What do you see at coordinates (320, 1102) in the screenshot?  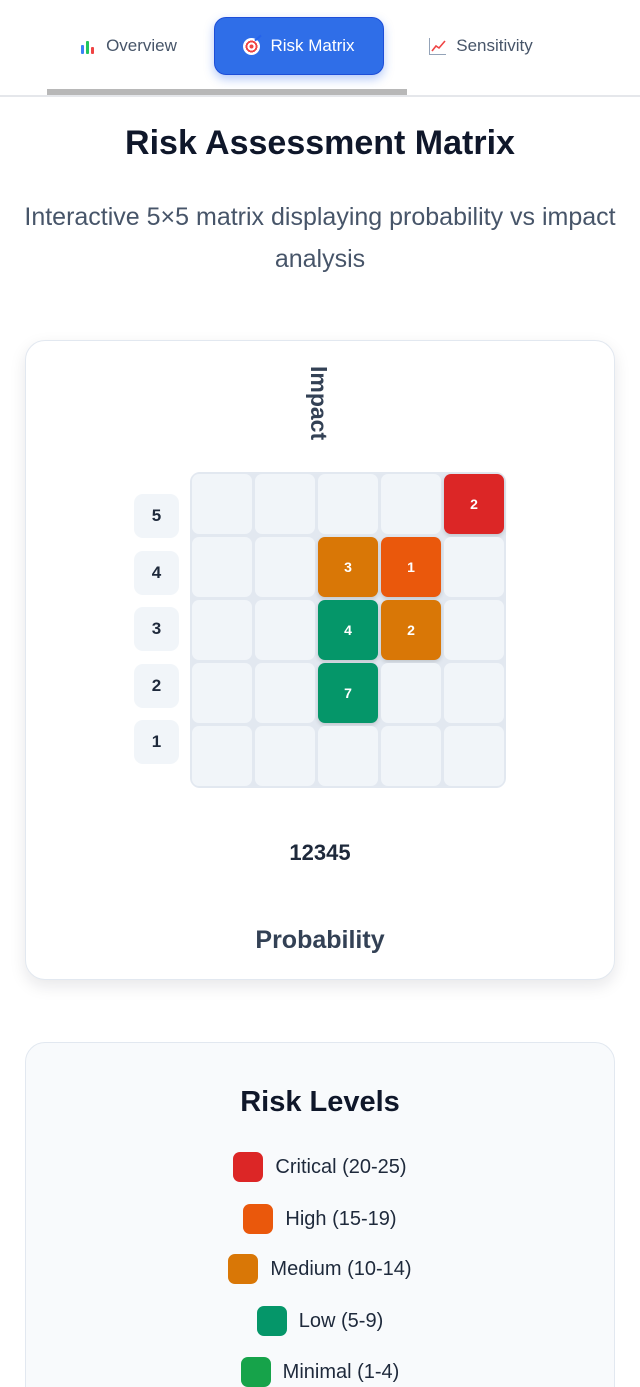 I see `legend-title: Risk Levels` at bounding box center [320, 1102].